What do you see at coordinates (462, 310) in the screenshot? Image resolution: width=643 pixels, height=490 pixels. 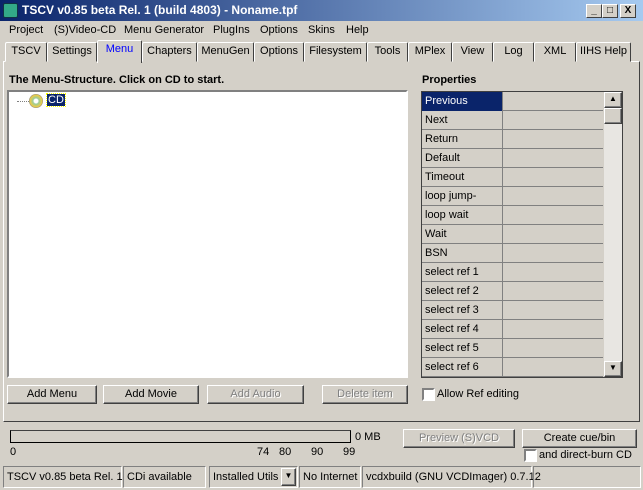 I see `property-name: select ref 3` at bounding box center [462, 310].